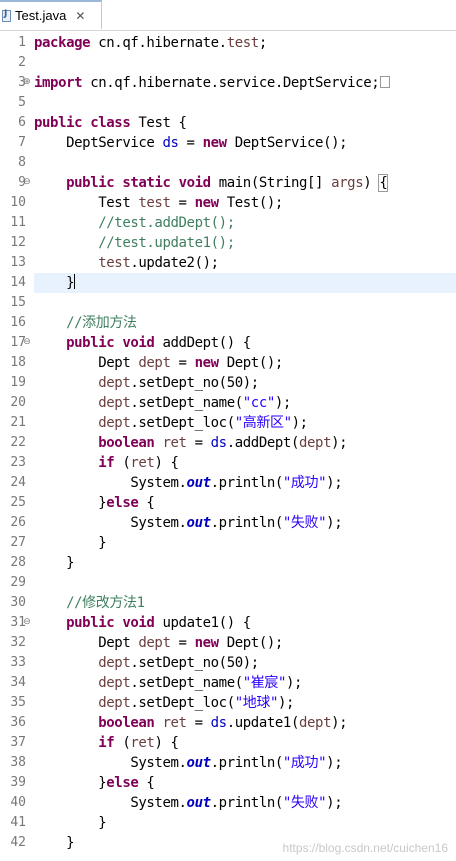  Describe the element at coordinates (101, 323) in the screenshot. I see `code-text: //添加方法` at that location.